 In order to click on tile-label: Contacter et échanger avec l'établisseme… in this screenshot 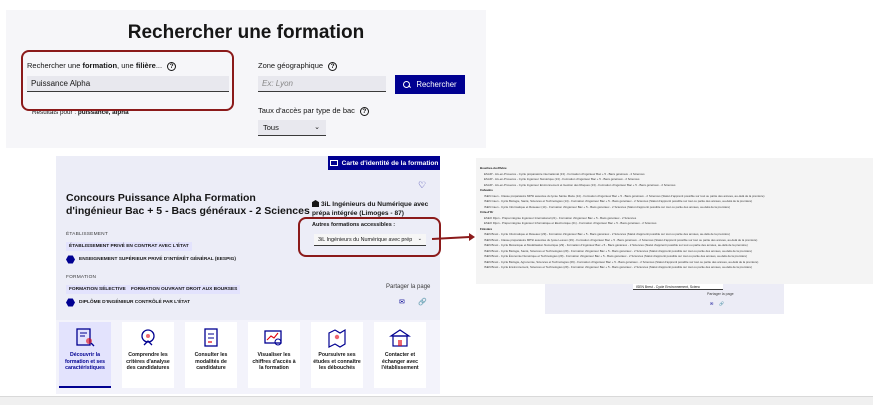, I will do `click(400, 362)`.